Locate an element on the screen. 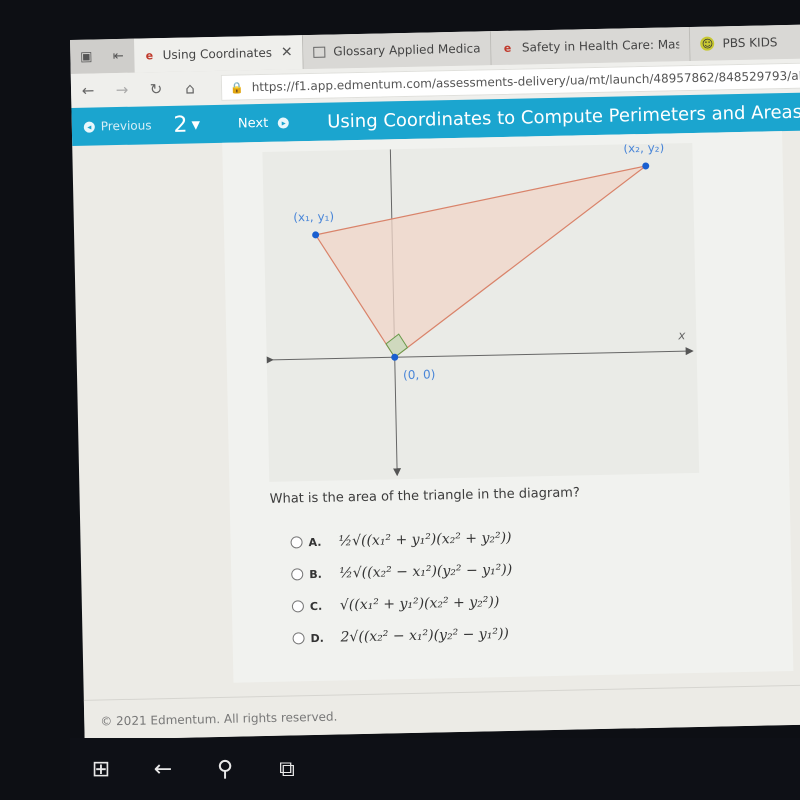 The width and height of the screenshot is (800, 800). question-number: 2 is located at coordinates (180, 125).